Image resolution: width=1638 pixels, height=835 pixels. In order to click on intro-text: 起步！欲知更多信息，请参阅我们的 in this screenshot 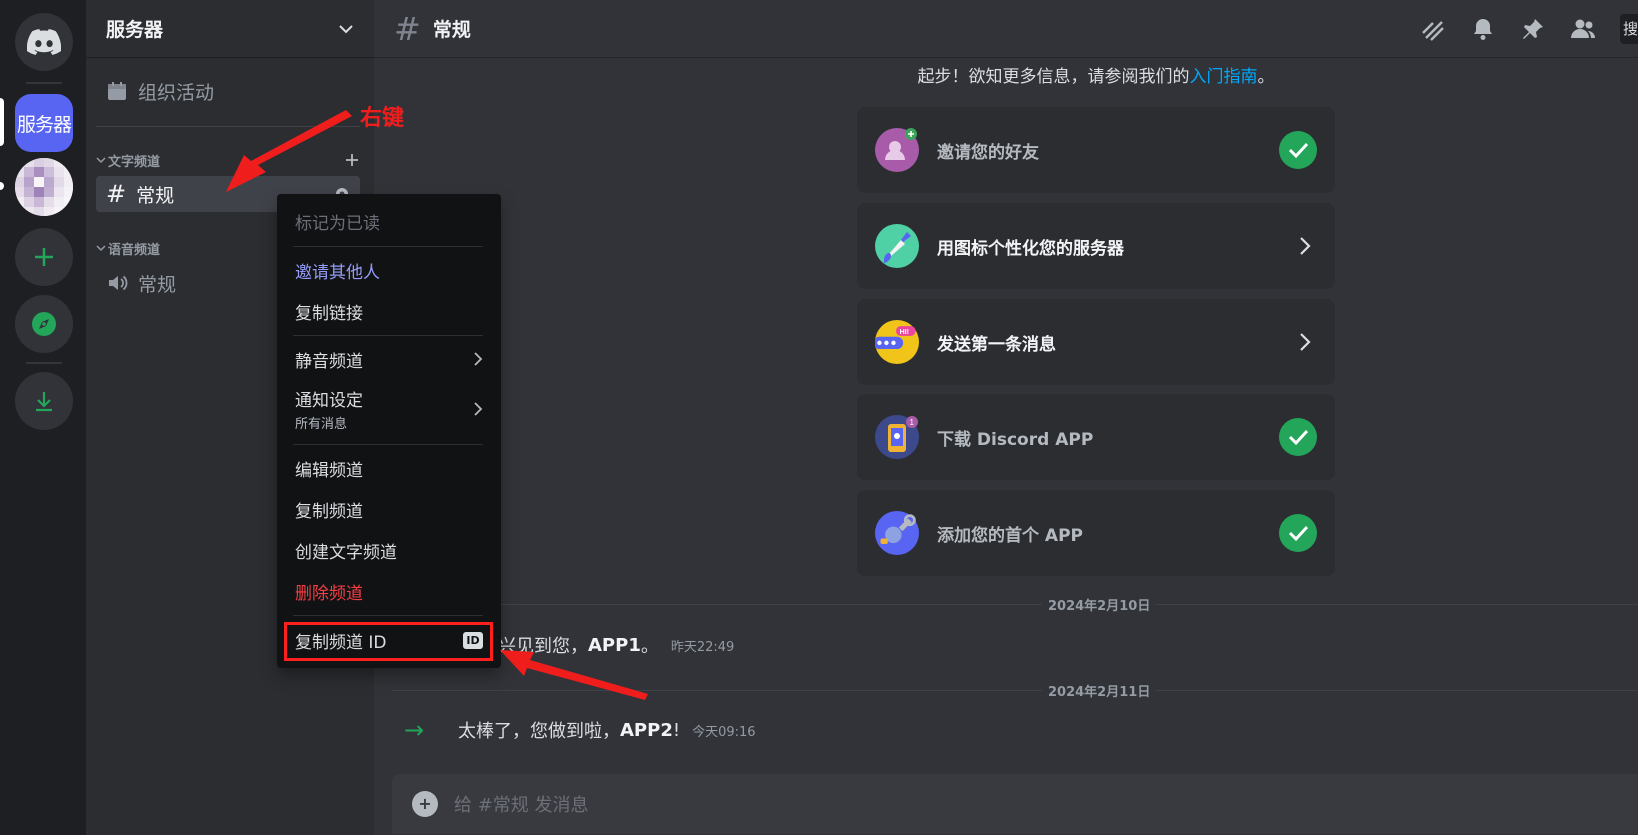, I will do `click(1053, 77)`.